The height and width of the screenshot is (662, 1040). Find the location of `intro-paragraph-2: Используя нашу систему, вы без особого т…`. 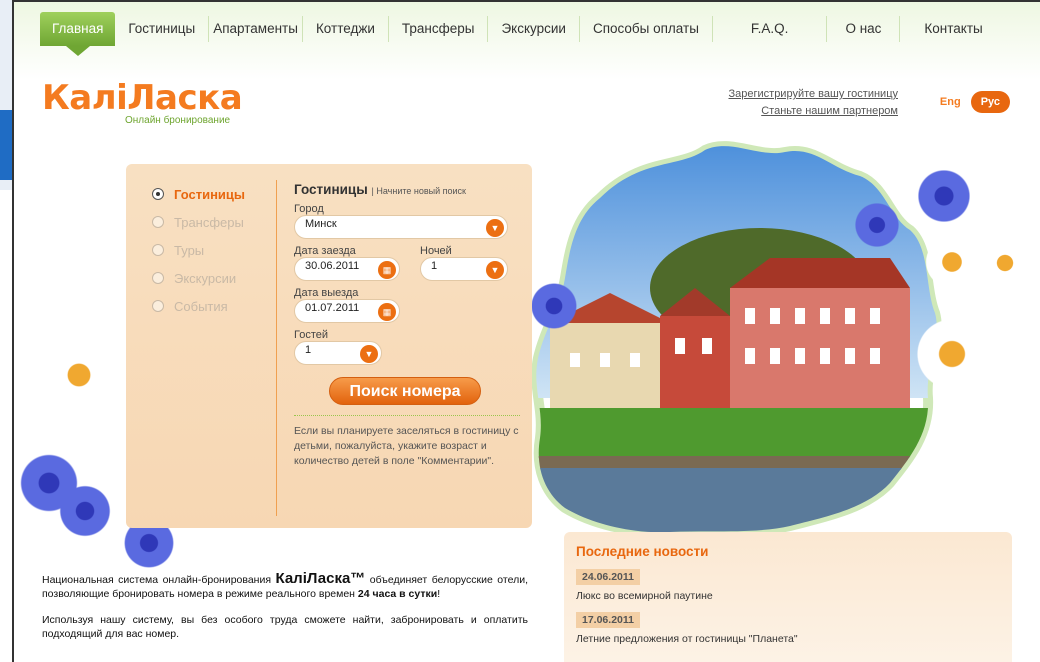

intro-paragraph-2: Используя нашу систему, вы без особого т… is located at coordinates (285, 627).